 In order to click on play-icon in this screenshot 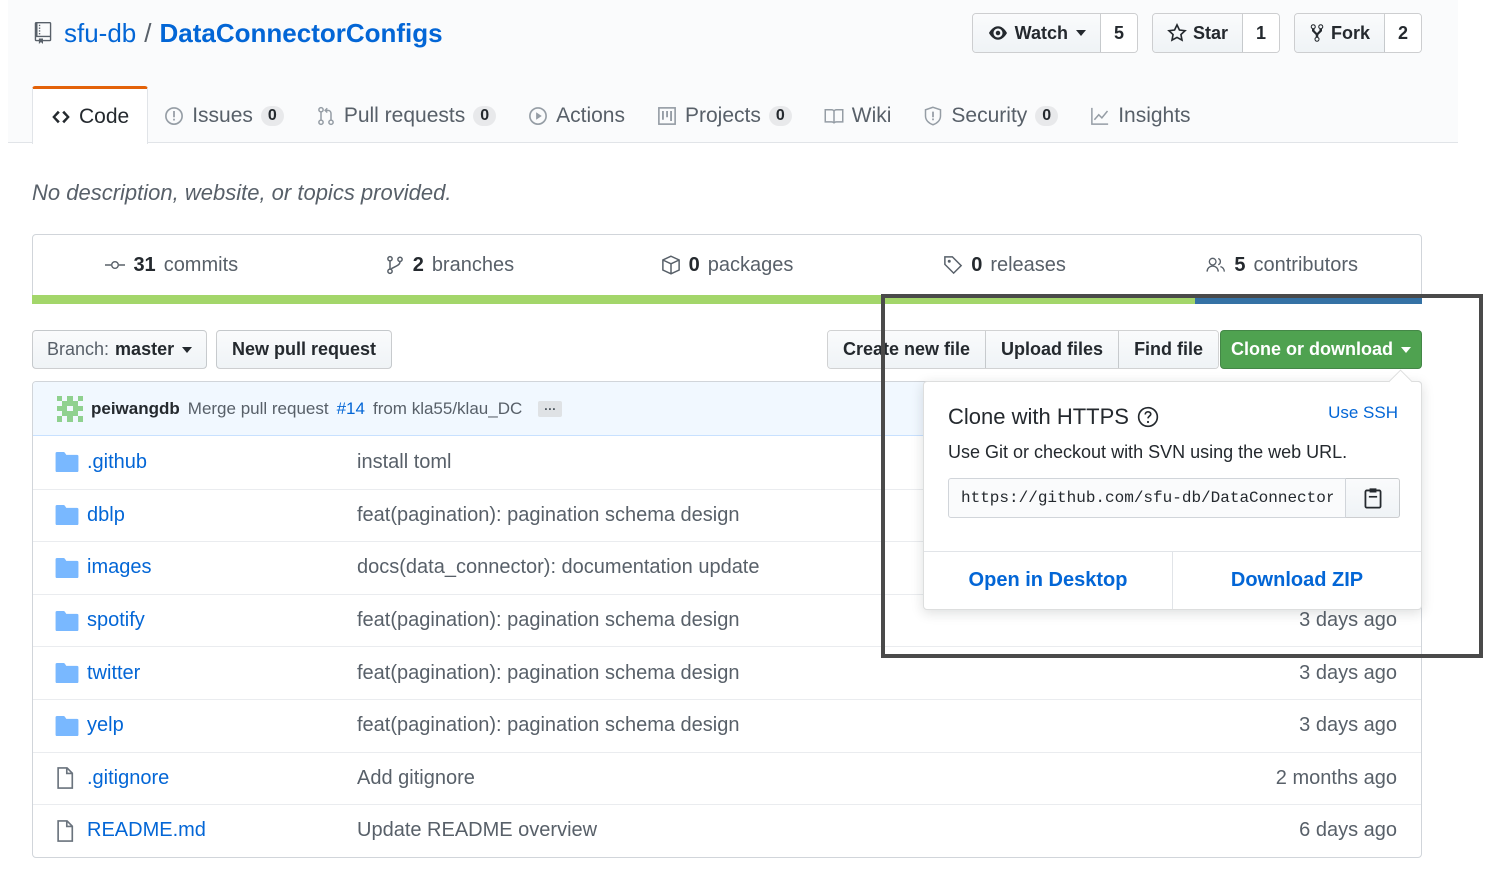, I will do `click(538, 116)`.